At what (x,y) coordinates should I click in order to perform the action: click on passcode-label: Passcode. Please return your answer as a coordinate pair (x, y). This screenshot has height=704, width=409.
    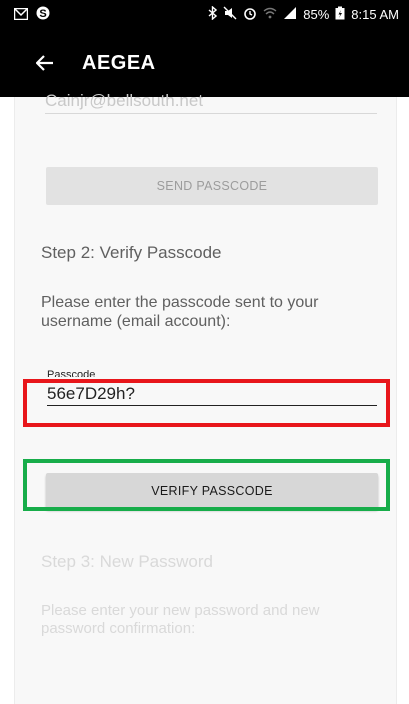
    Looking at the image, I should click on (71, 373).